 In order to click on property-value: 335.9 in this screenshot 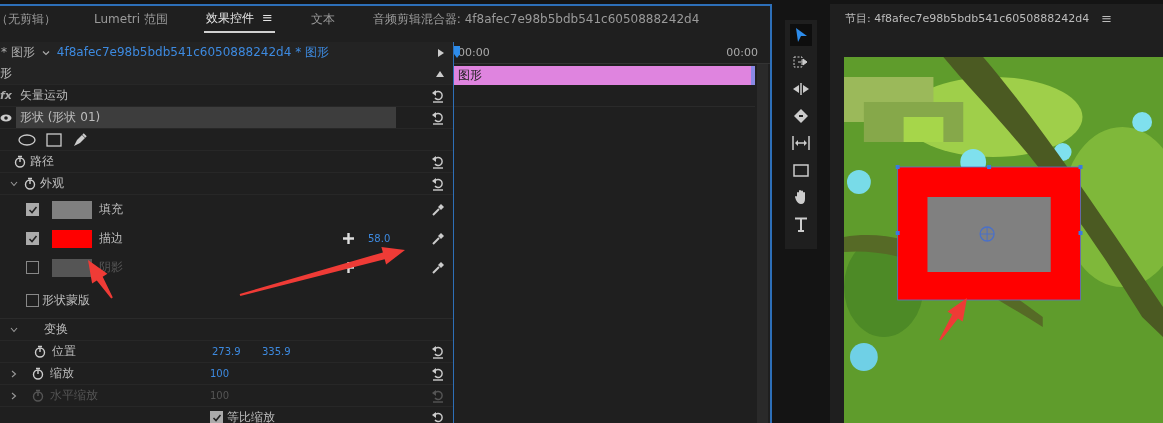, I will do `click(287, 351)`.